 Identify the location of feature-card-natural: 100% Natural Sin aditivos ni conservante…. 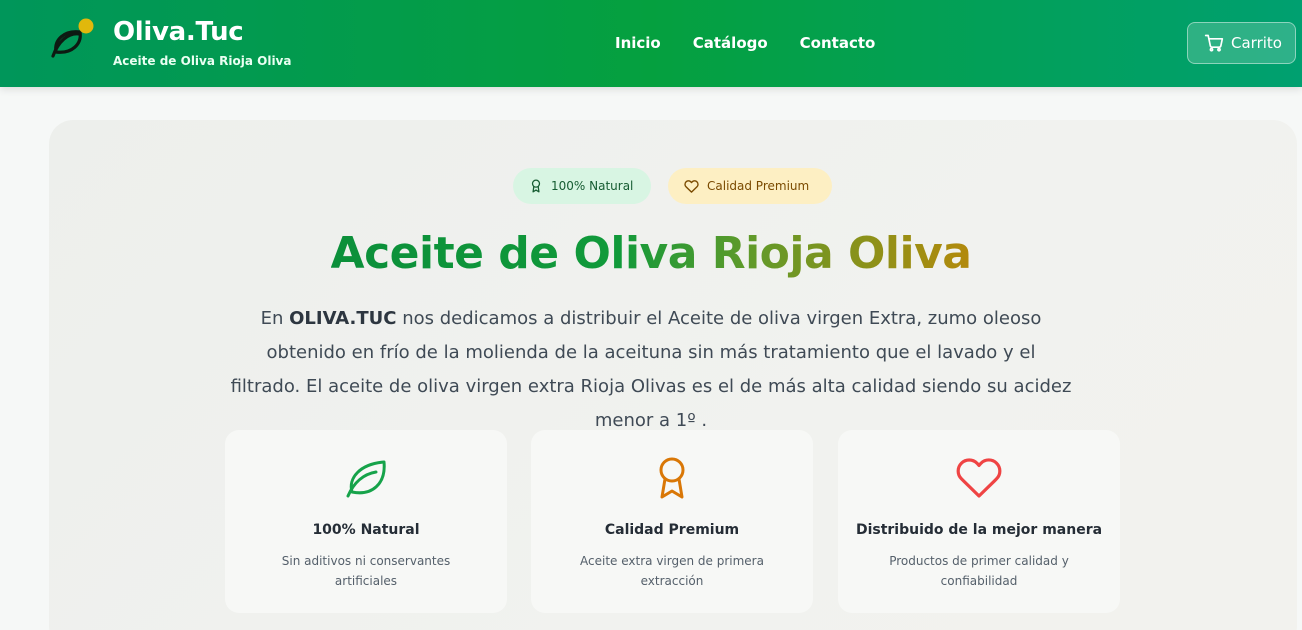
(366, 521).